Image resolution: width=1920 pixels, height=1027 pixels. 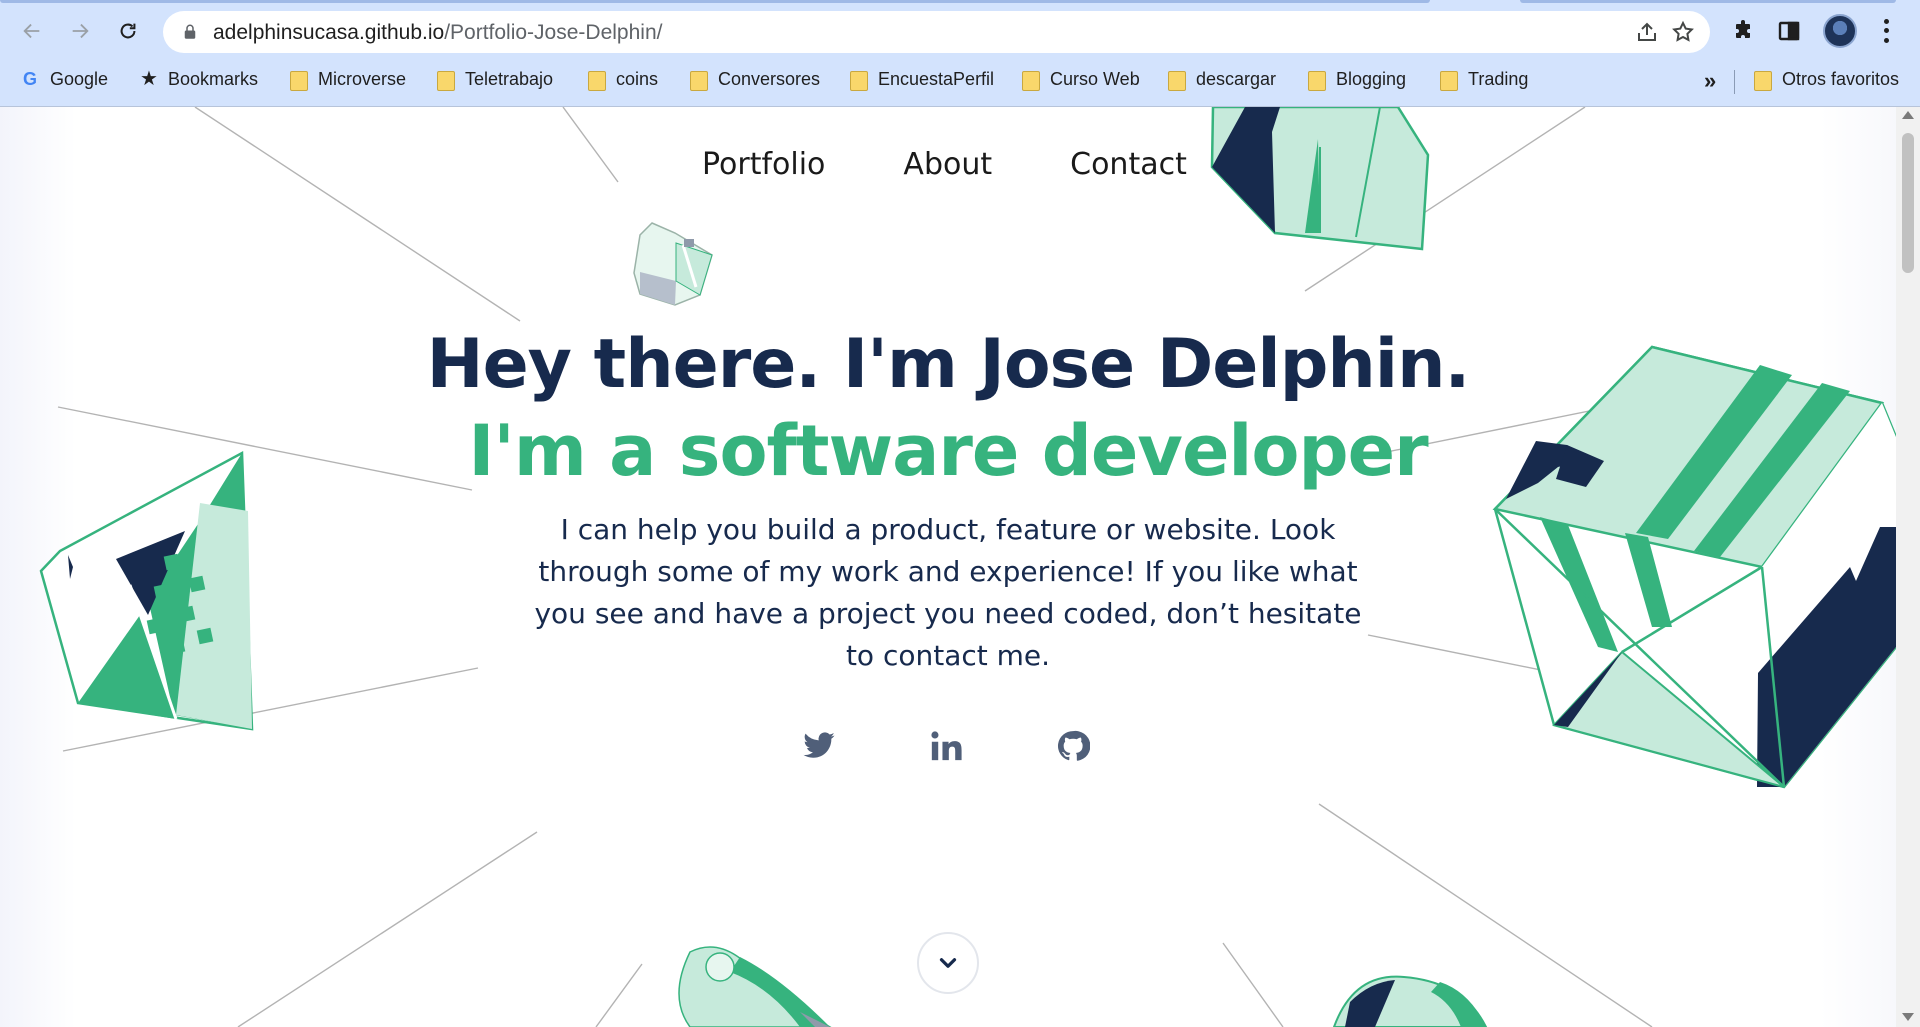 I want to click on bookmark-folder-encuestaperfil: EncuestaPerfil, so click(x=922, y=79).